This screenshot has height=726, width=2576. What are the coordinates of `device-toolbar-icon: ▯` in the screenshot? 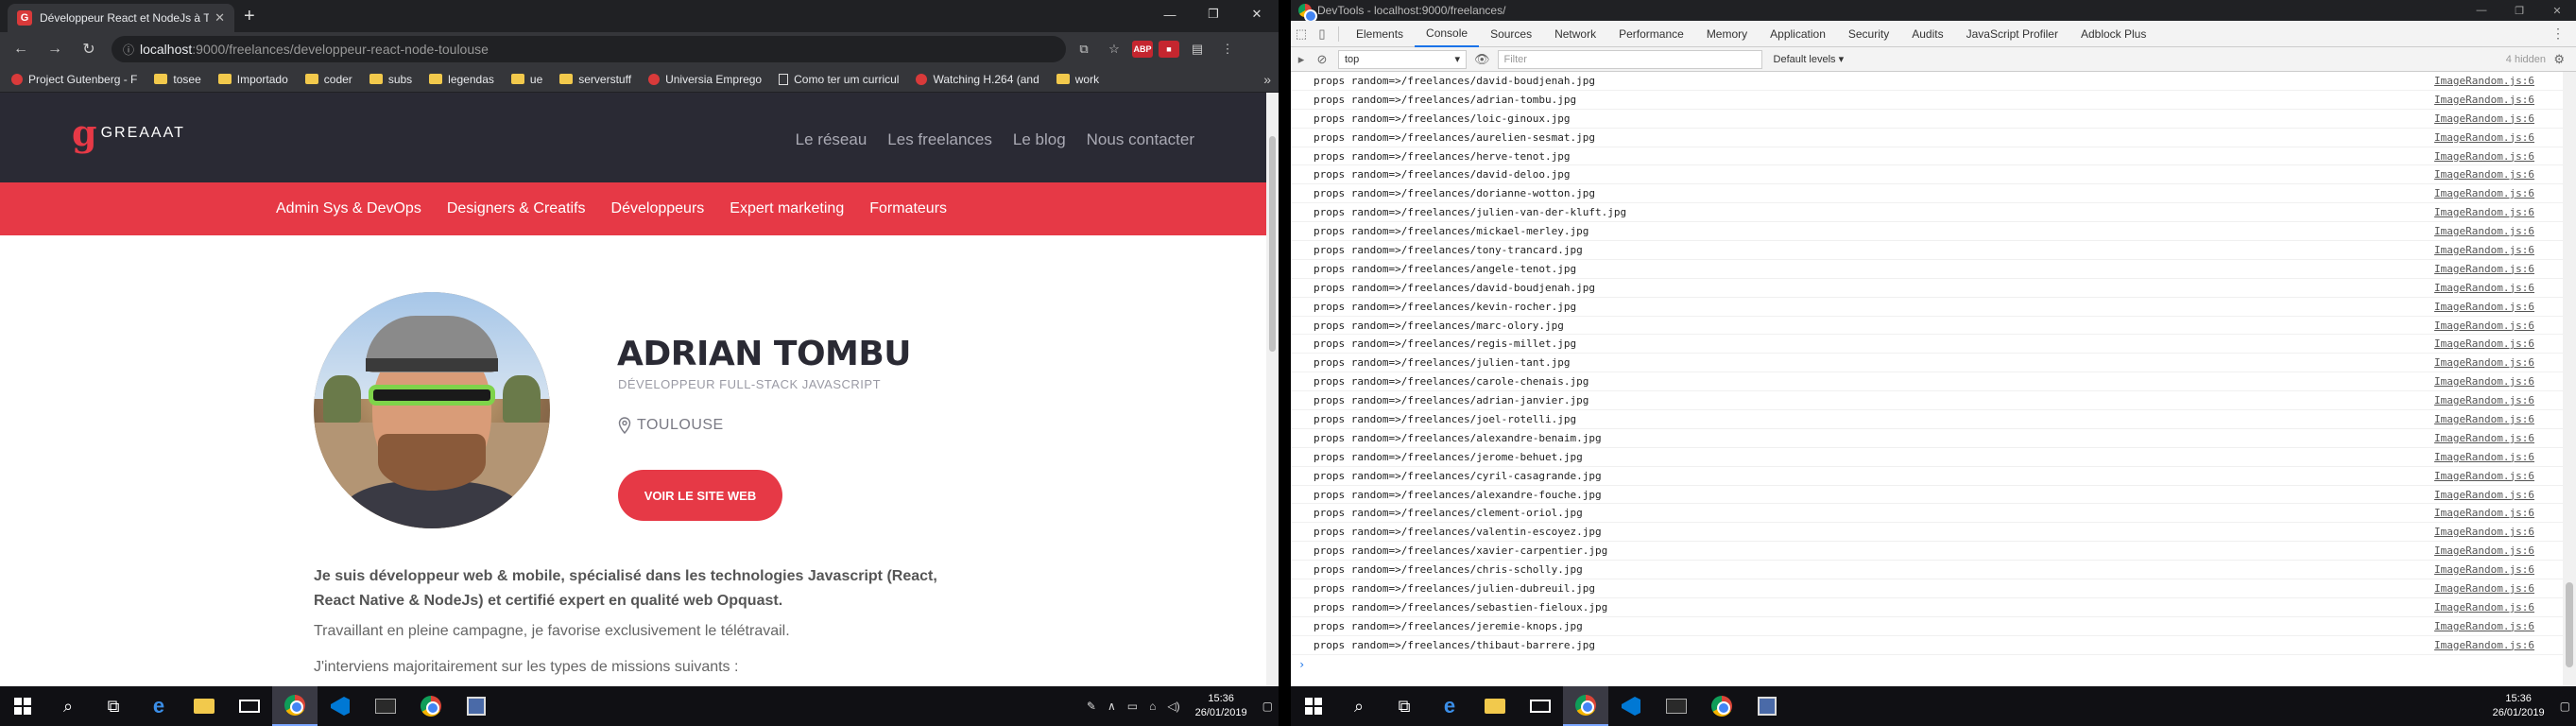 It's located at (1322, 34).